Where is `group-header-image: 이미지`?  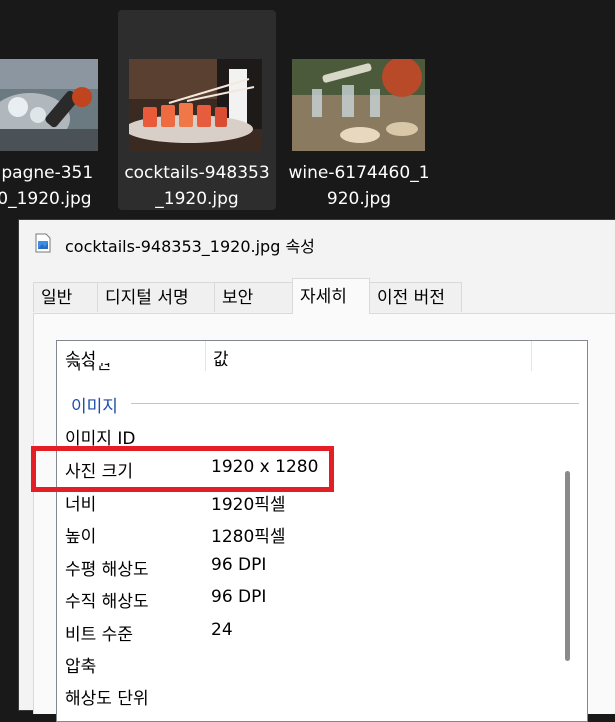
group-header-image: 이미지 is located at coordinates (325, 404).